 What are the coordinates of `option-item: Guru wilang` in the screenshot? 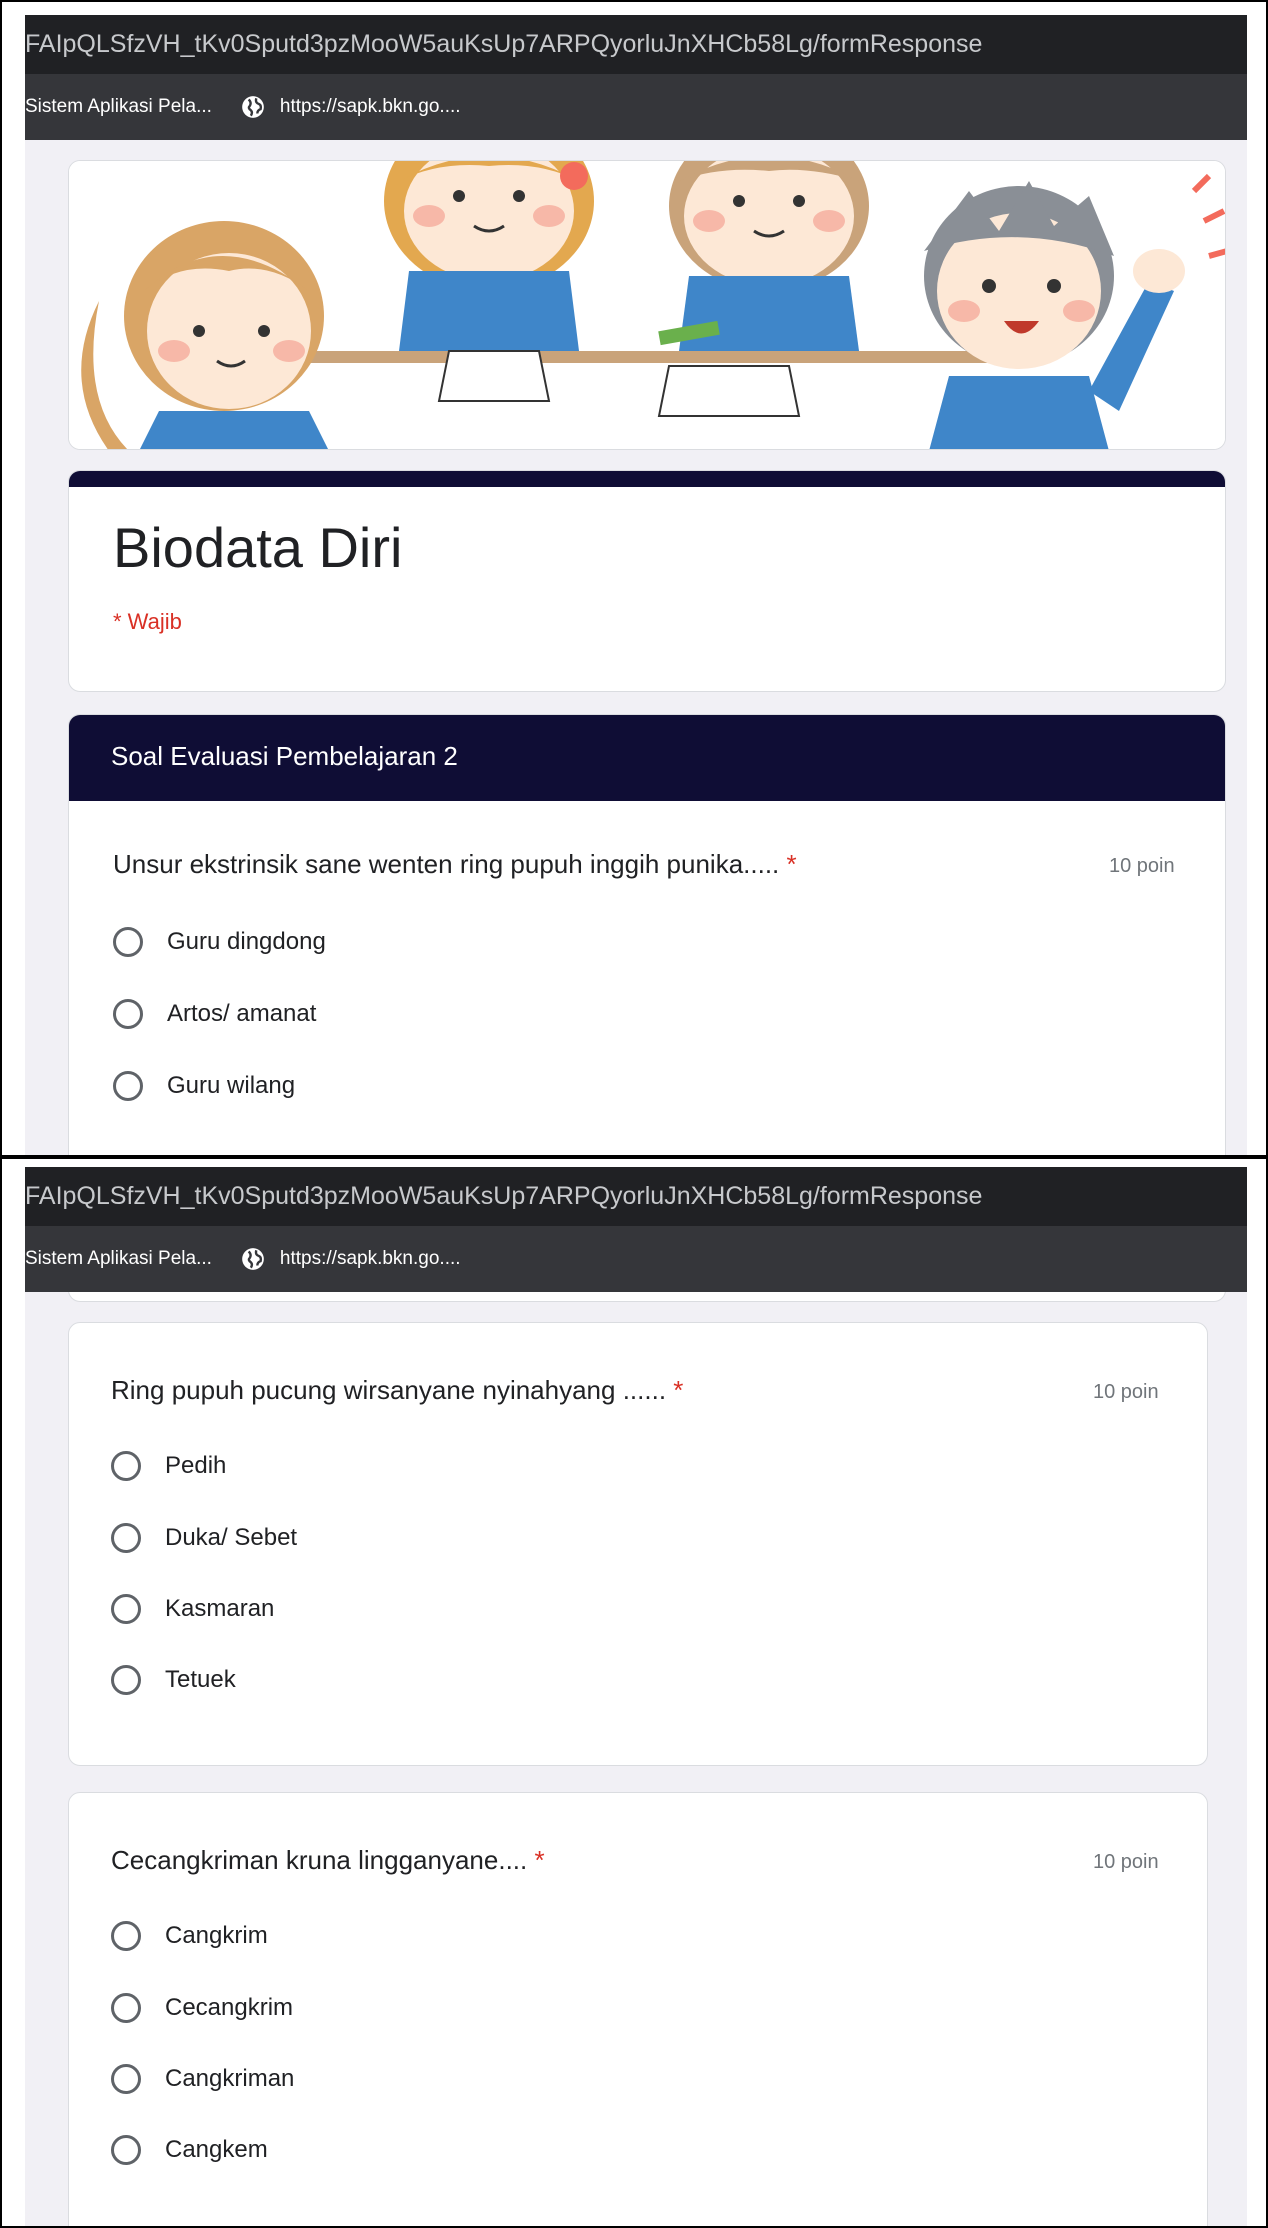 It's located at (204, 1086).